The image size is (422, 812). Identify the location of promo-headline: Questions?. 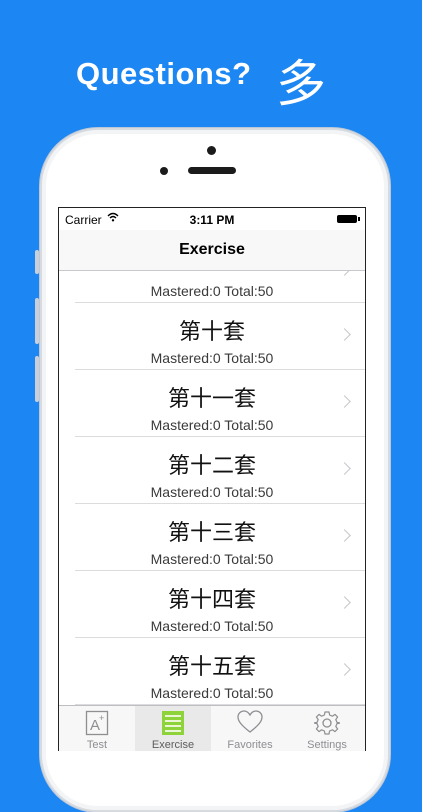
(164, 73).